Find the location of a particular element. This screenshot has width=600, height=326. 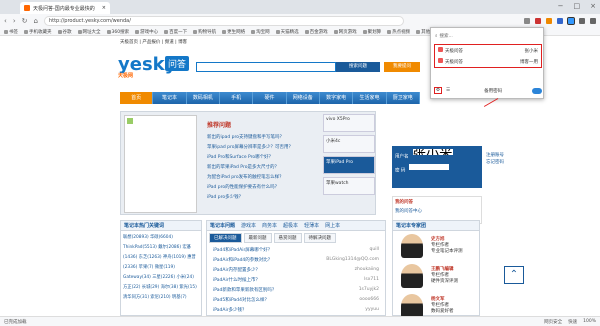

bookmark-item: 谷歌 is located at coordinates (64, 32).